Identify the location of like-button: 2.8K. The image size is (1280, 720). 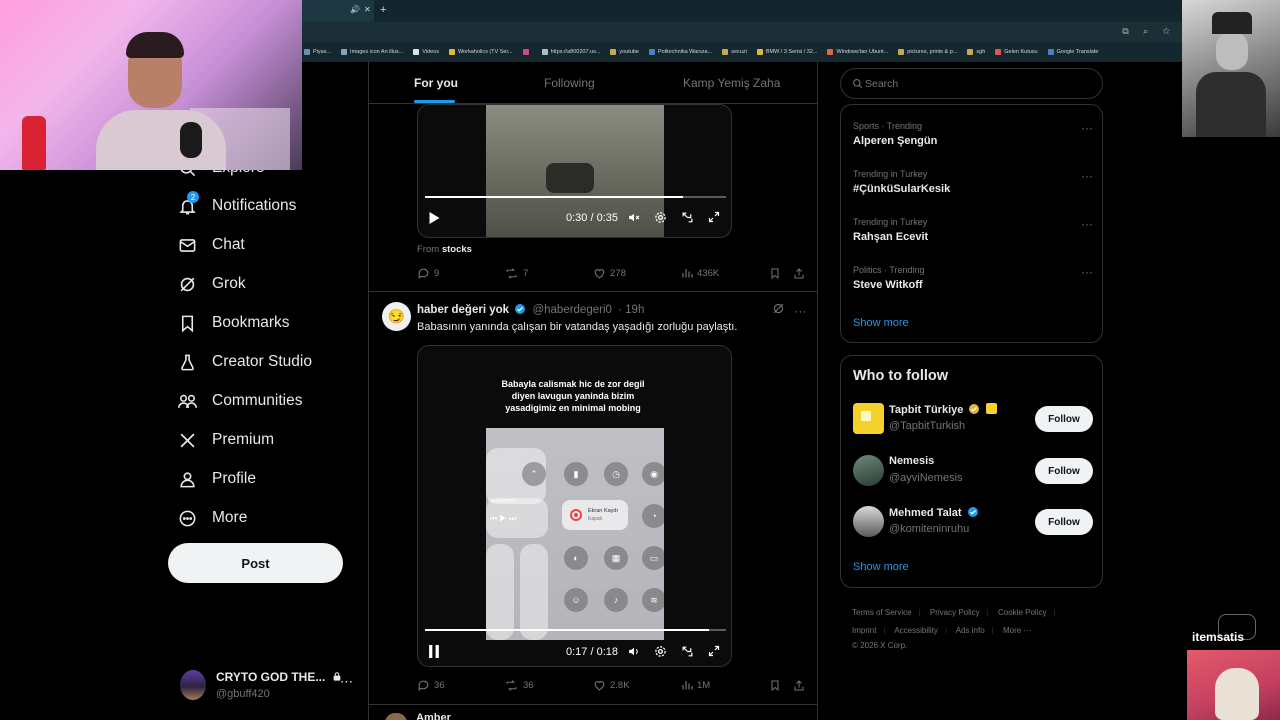
(611, 685).